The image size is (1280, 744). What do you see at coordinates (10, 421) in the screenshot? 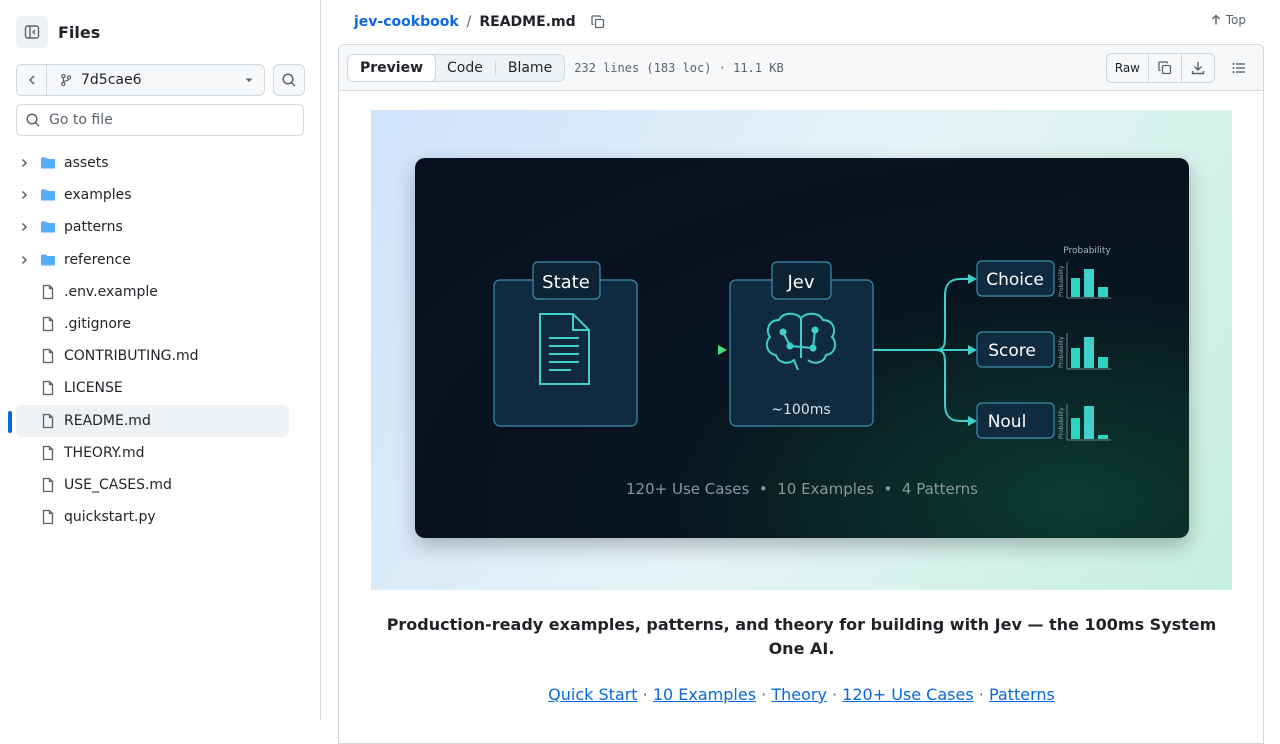
I see `active-indicator` at bounding box center [10, 421].